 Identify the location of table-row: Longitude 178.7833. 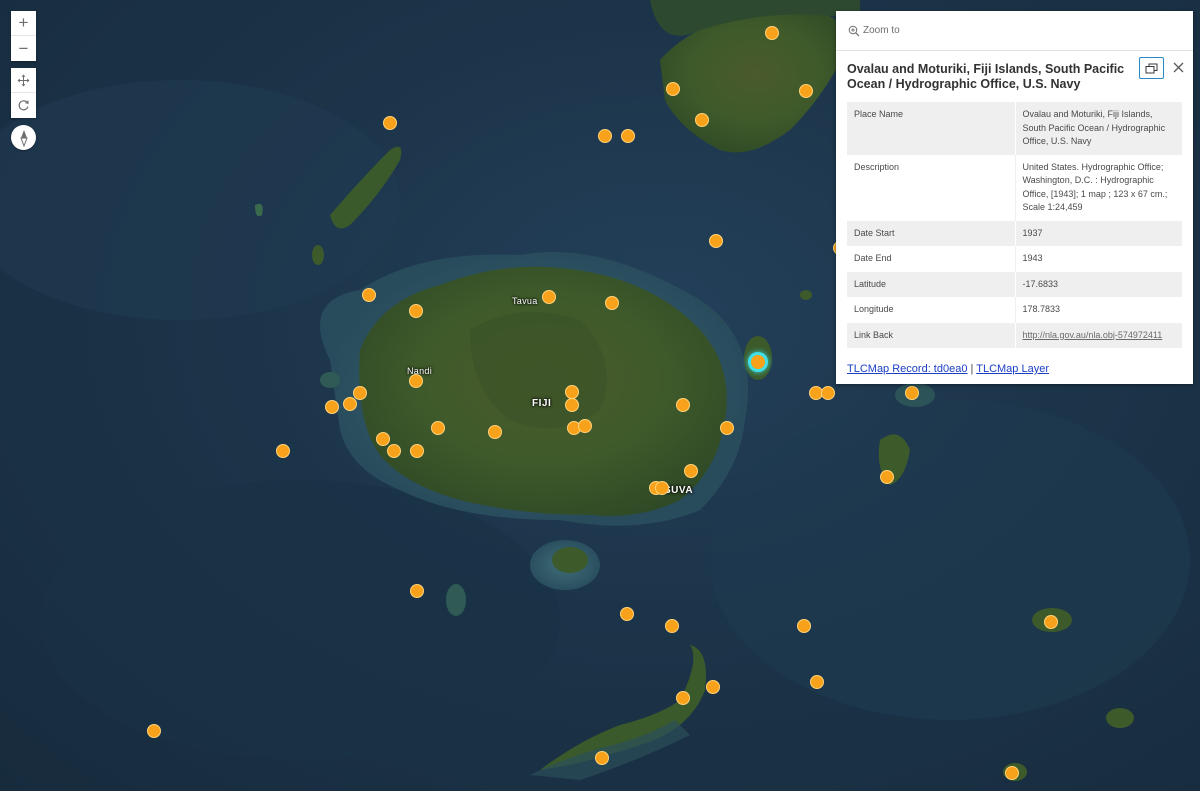
(1014, 310).